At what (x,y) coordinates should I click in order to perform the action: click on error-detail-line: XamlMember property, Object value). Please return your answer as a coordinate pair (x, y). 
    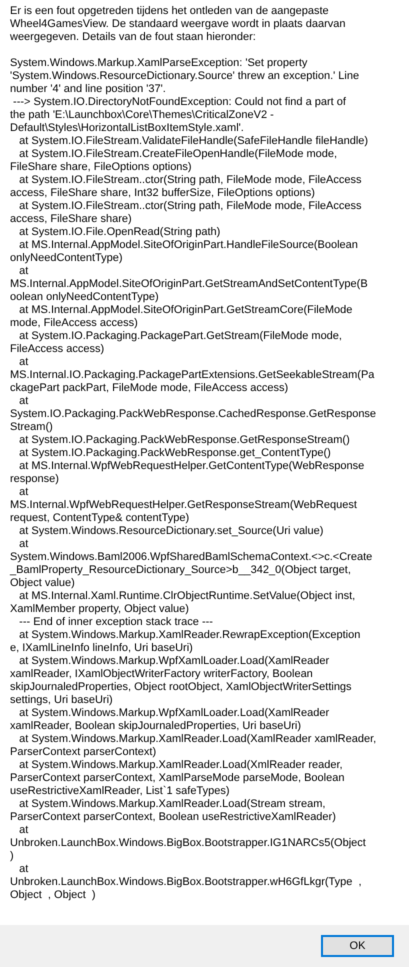
    Looking at the image, I should click on (99, 609).